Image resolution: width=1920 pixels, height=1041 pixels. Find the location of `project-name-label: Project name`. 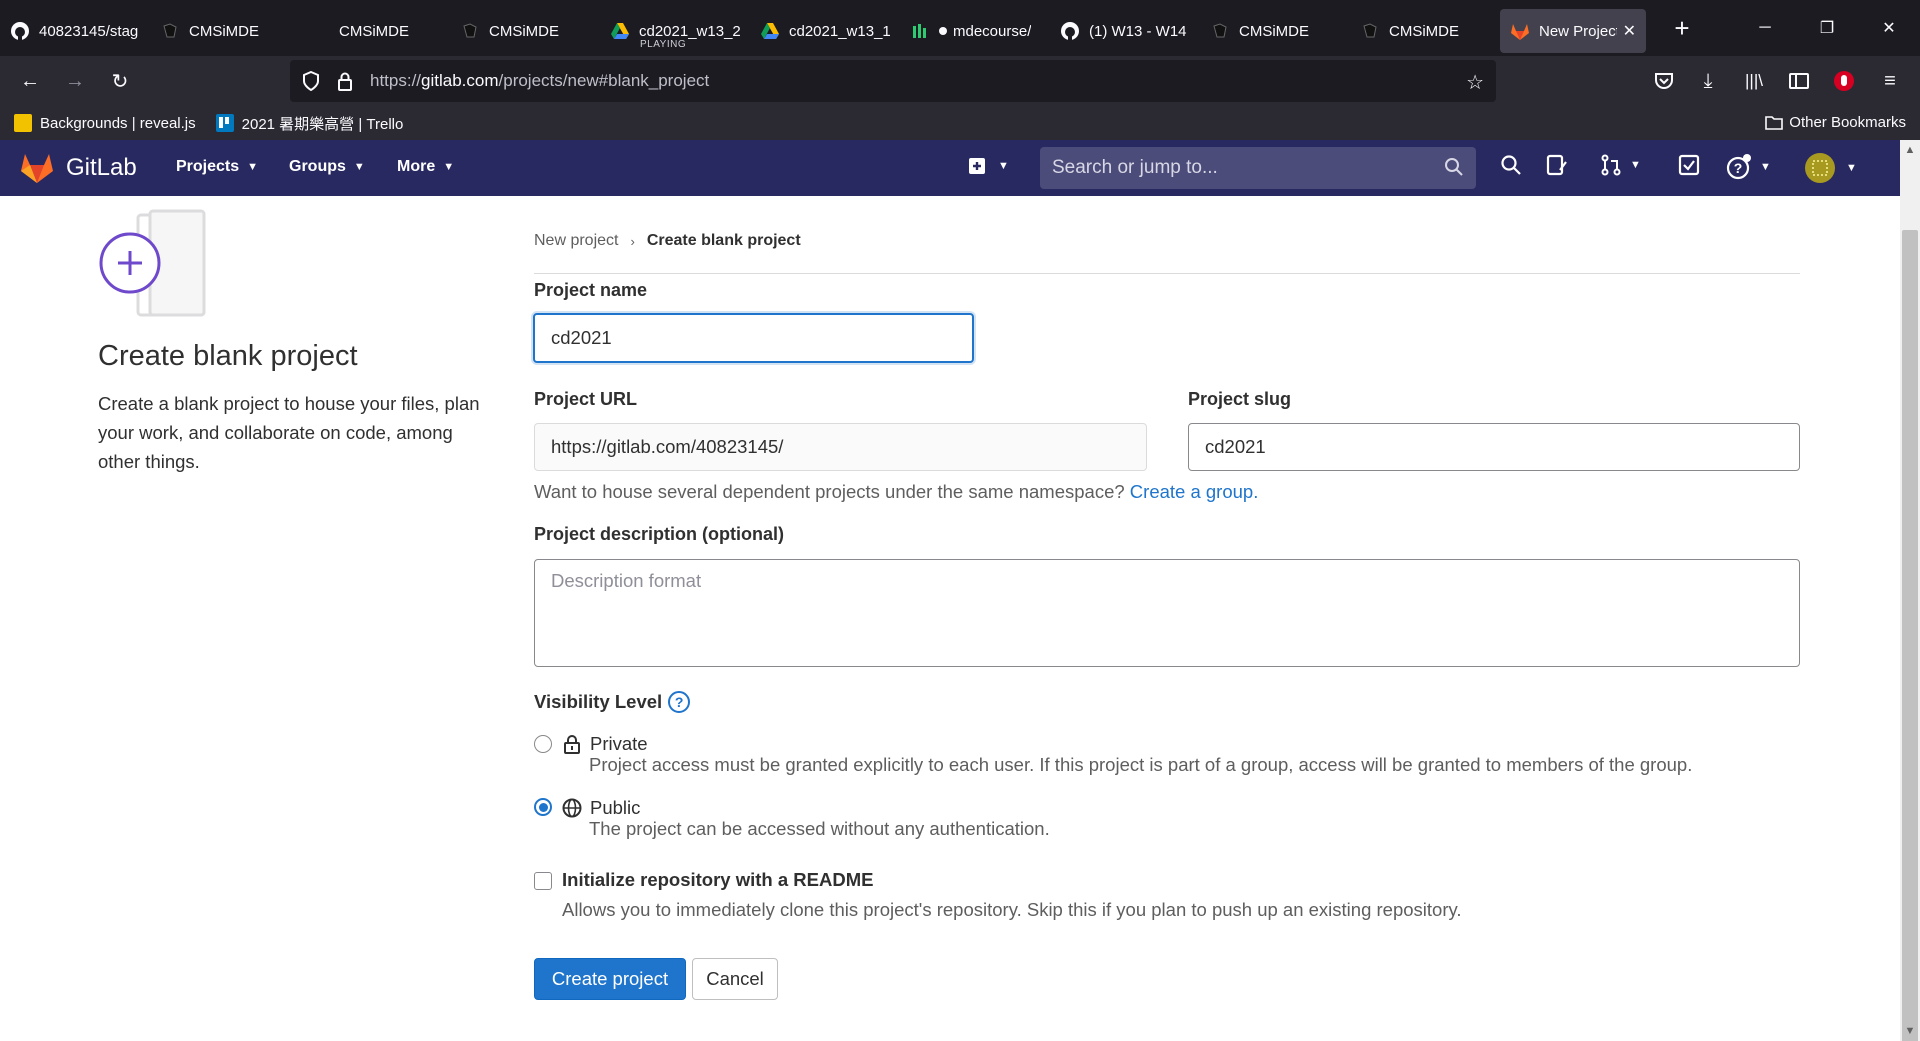

project-name-label: Project name is located at coordinates (591, 290).